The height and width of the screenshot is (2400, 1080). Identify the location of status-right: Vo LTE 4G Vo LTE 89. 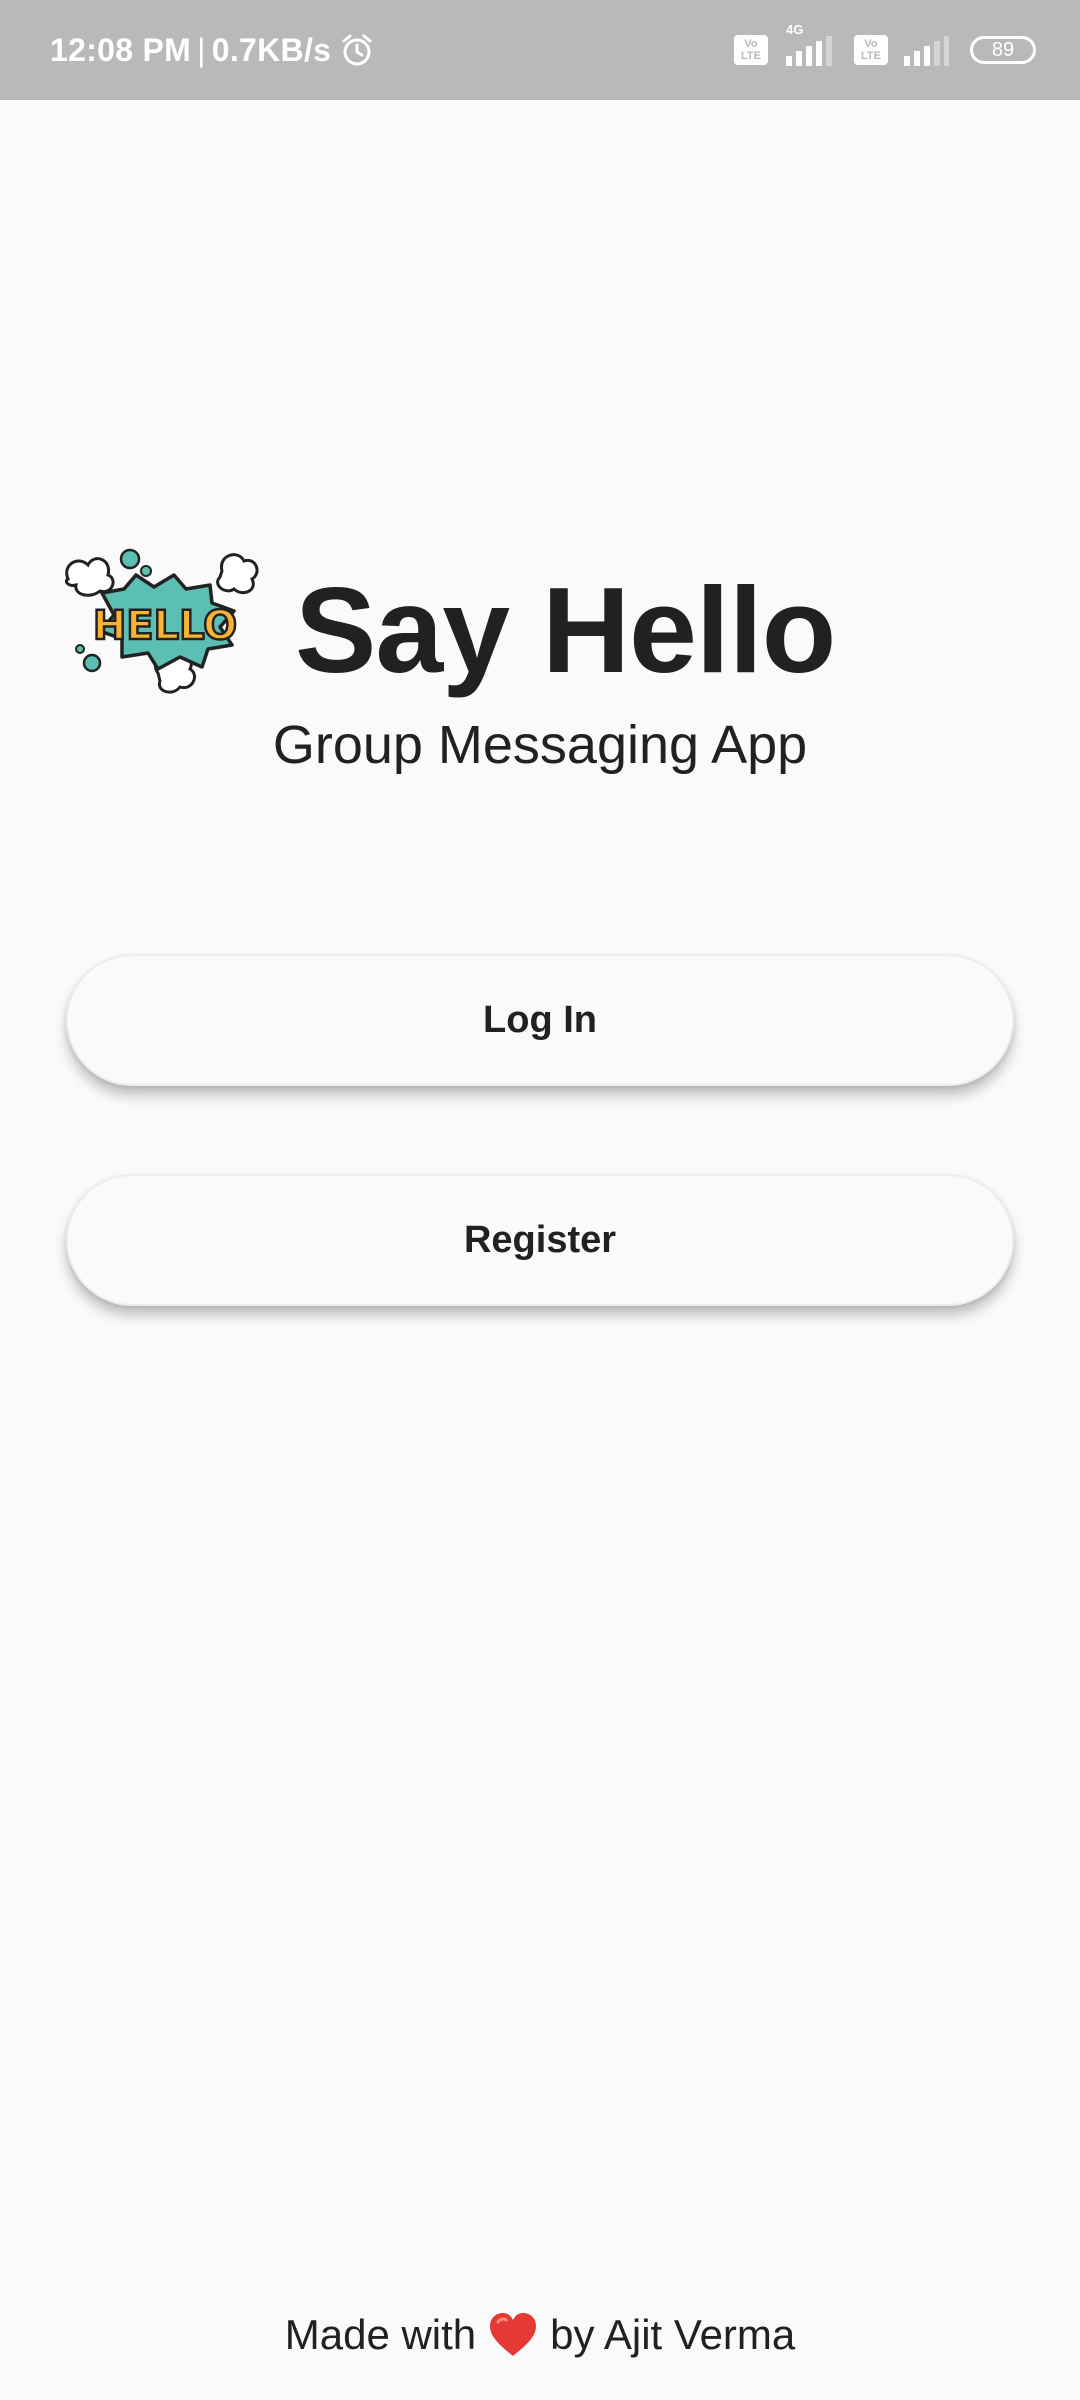
(885, 50).